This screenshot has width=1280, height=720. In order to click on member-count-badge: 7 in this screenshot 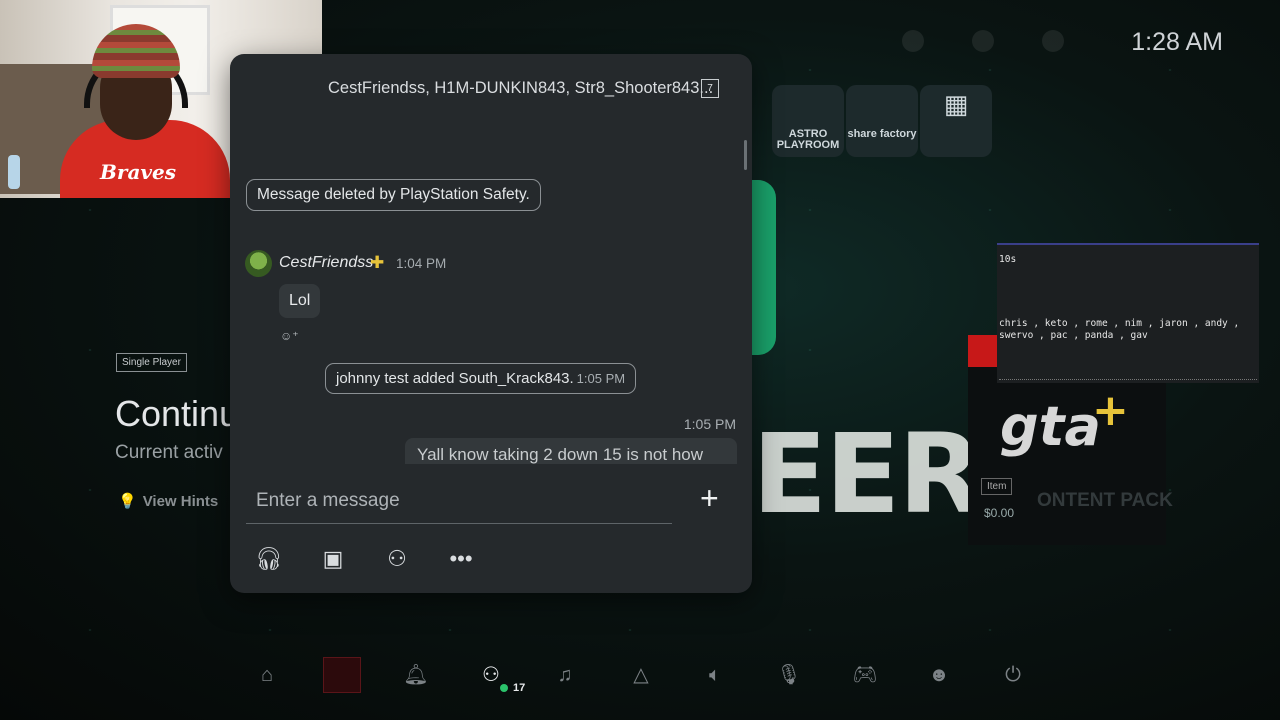, I will do `click(710, 88)`.